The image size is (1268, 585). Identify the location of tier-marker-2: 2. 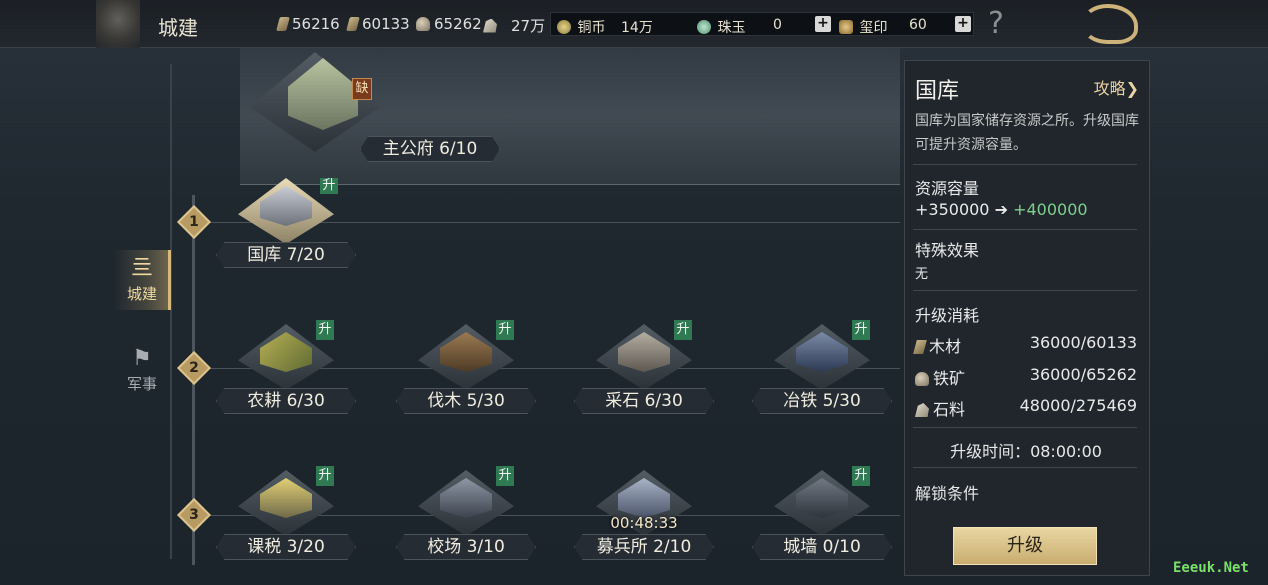
(194, 368).